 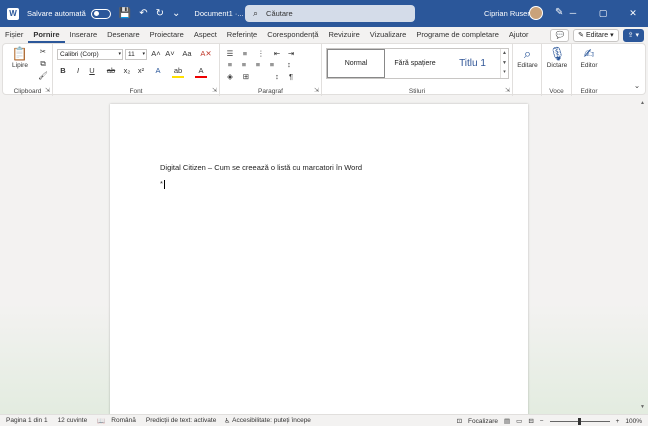 I want to click on copy-icon: ⧉, so click(x=43, y=64).